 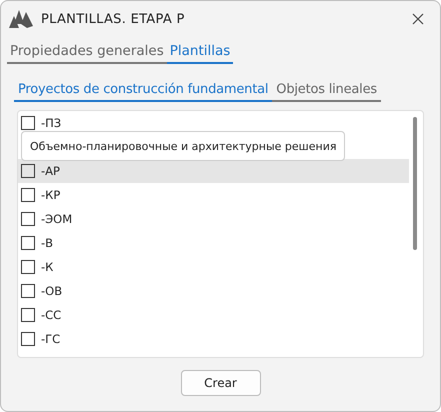 What do you see at coordinates (56, 219) in the screenshot?
I see `item-label: -ЭОМ` at bounding box center [56, 219].